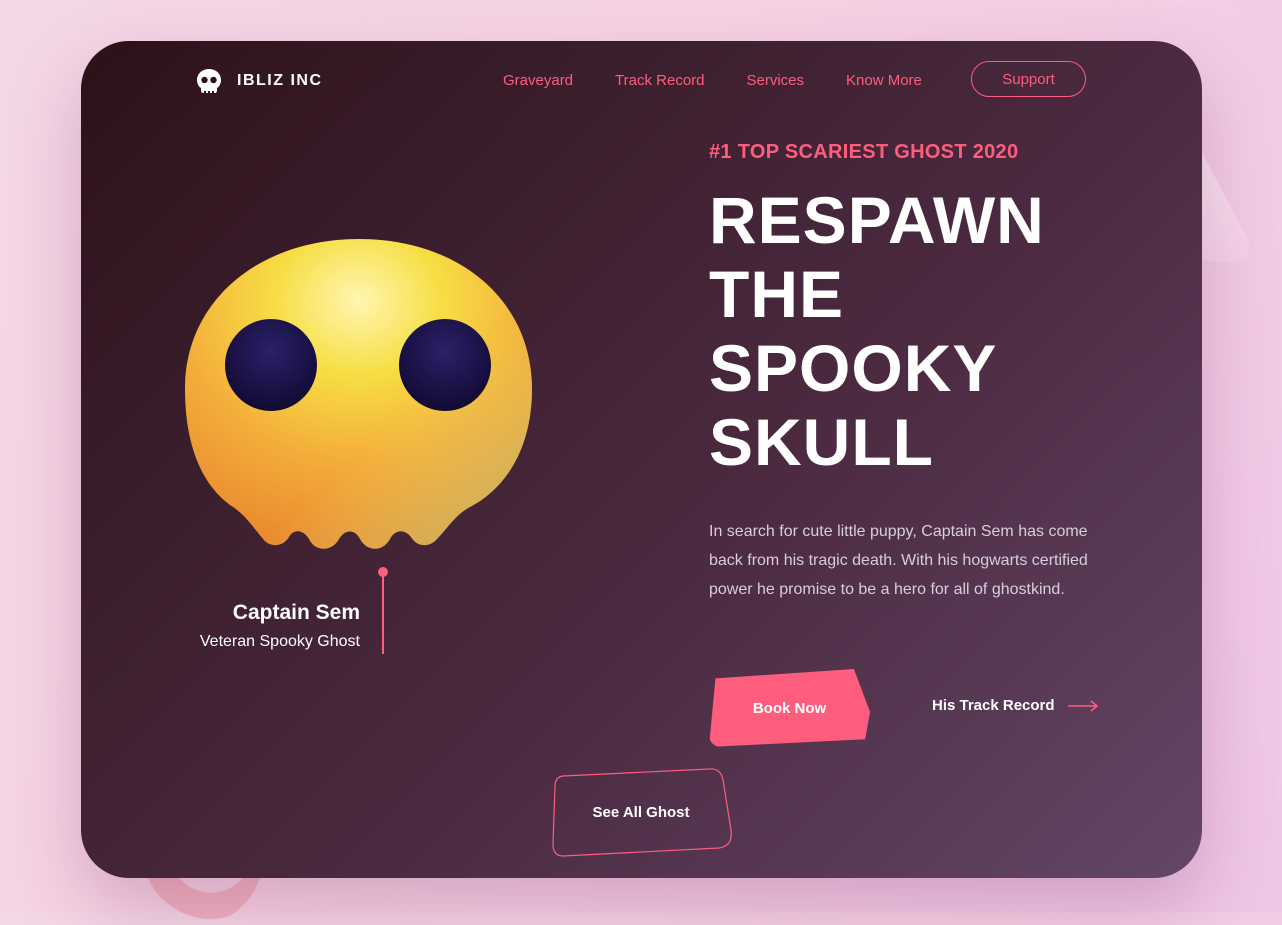 The image size is (1282, 925). I want to click on hero-kicker: #1 TOP SCARIEST GHOST 2020, so click(864, 152).